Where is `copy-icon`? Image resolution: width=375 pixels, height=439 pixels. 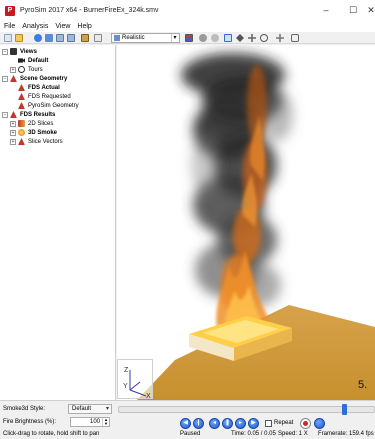 copy-icon is located at coordinates (60, 38).